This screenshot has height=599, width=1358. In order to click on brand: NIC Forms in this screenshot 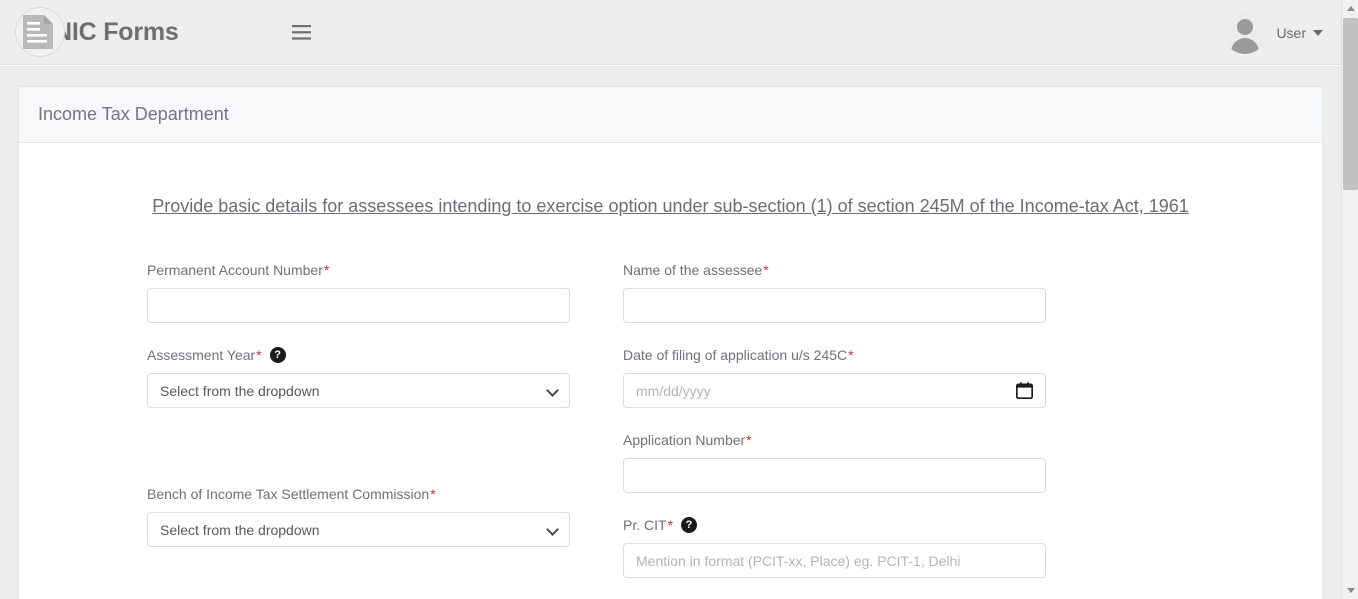, I will do `click(96, 32)`.